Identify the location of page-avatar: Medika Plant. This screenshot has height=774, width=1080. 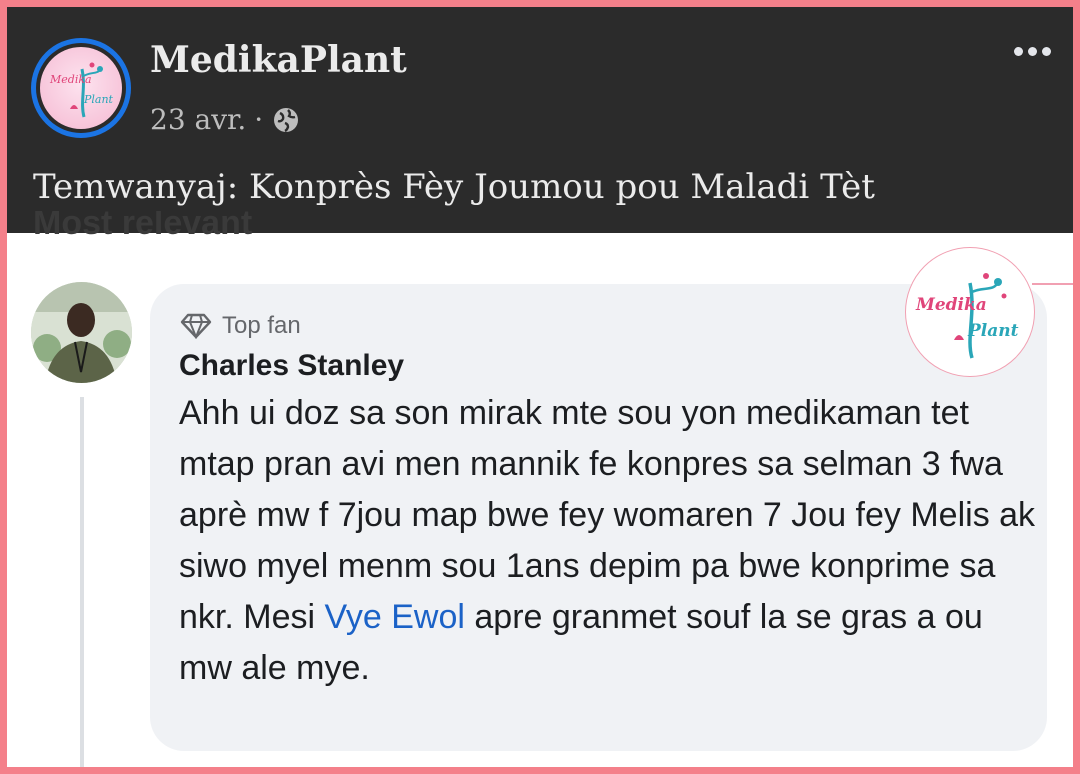
(81, 88).